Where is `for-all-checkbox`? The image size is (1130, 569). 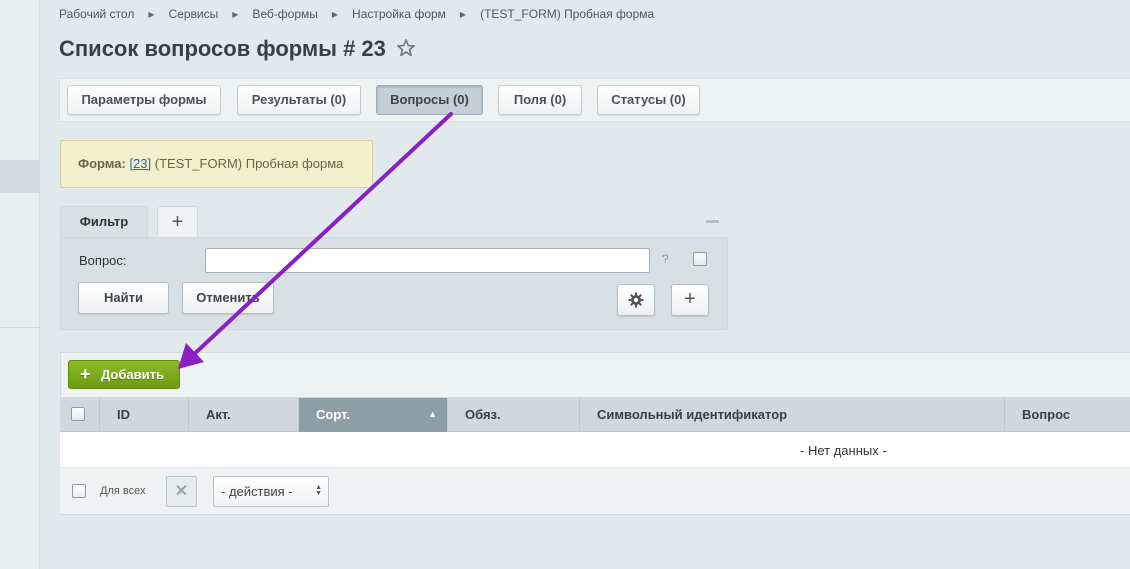
for-all-checkbox is located at coordinates (79, 491).